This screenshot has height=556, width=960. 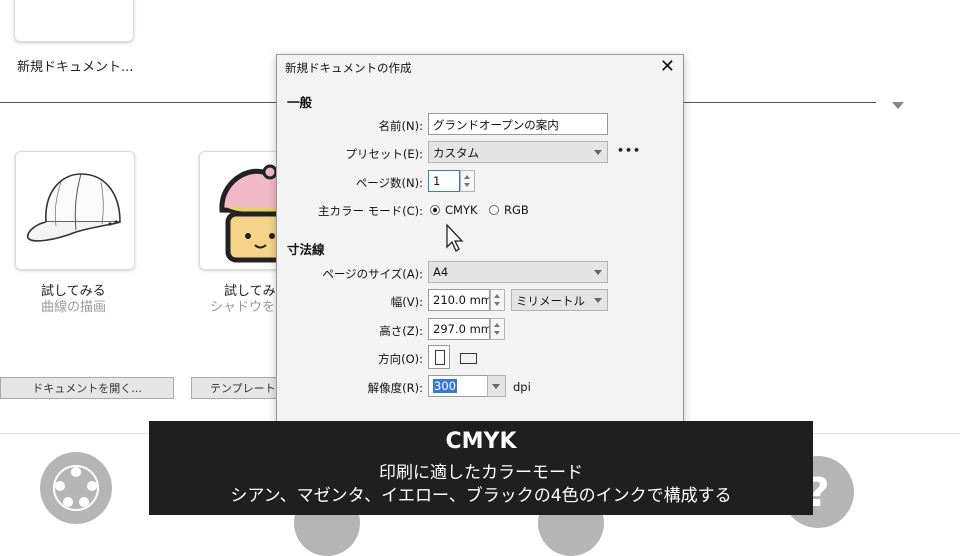 What do you see at coordinates (401, 331) in the screenshot?
I see `height-label: 高さ(Z):` at bounding box center [401, 331].